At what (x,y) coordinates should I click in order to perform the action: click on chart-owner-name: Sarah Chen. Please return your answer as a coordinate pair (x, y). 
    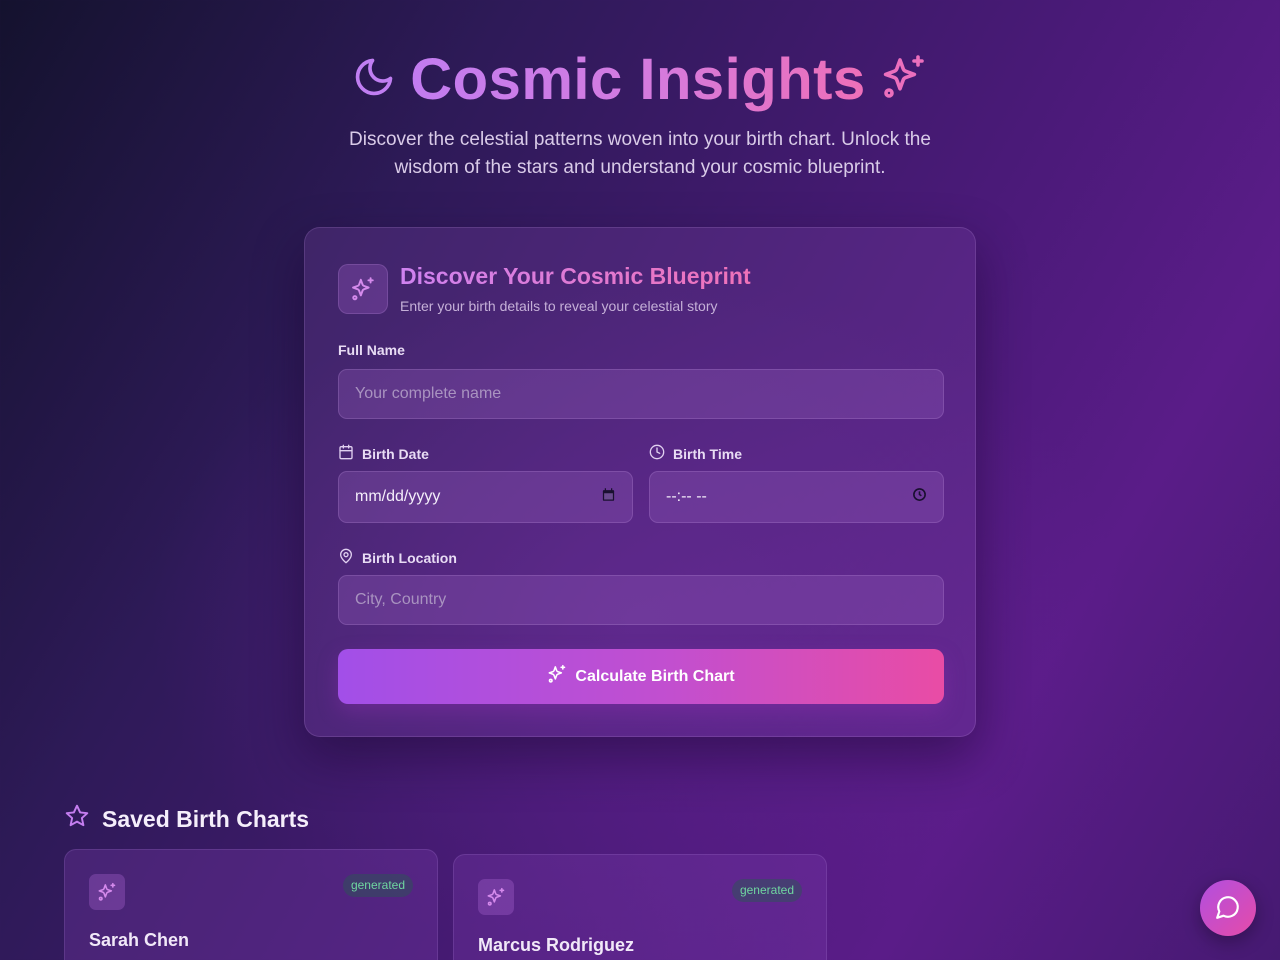
    Looking at the image, I should click on (139, 940).